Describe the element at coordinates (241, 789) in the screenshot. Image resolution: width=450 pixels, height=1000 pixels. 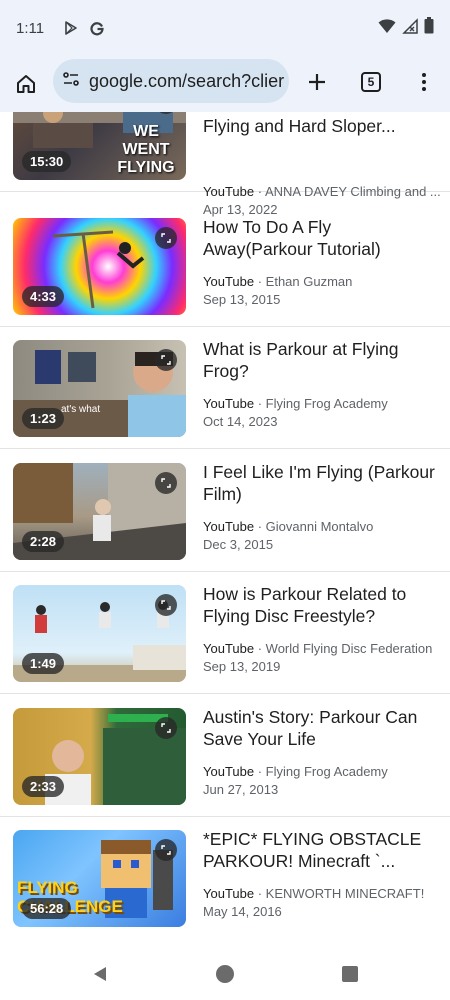
I see `video-date: Jun 27, 2013` at that location.